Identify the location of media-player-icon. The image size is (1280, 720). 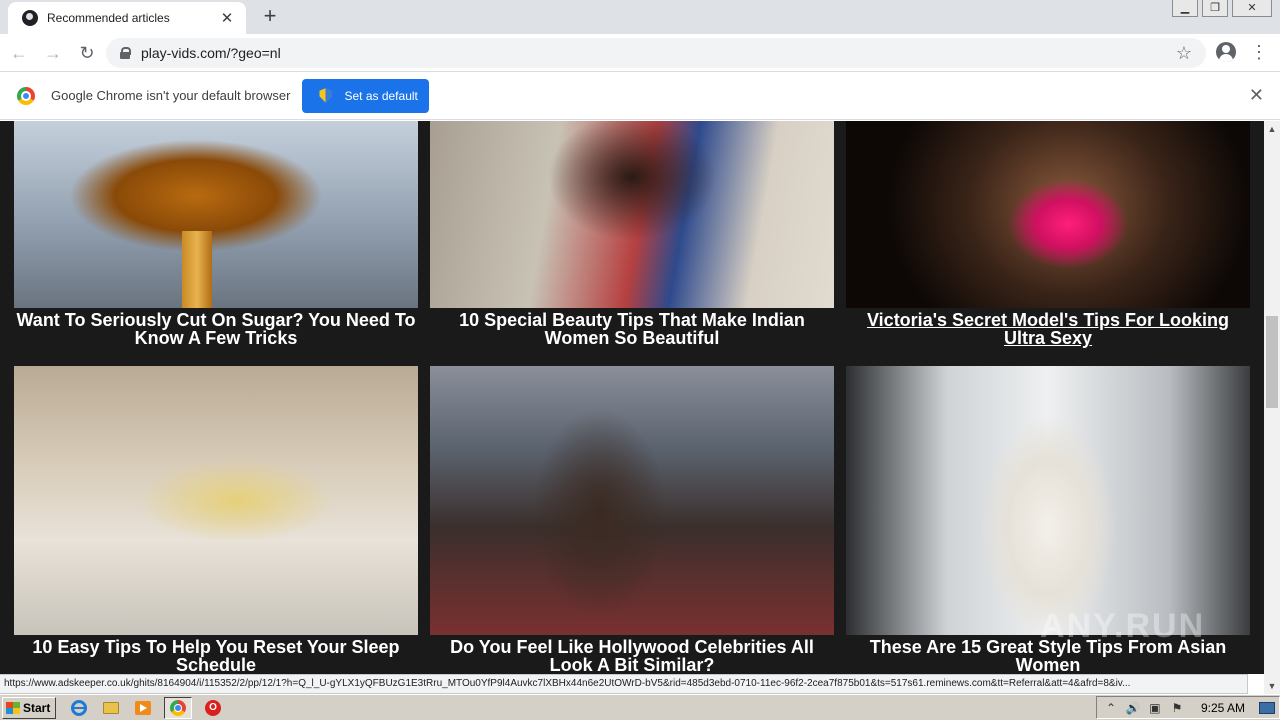
(143, 708).